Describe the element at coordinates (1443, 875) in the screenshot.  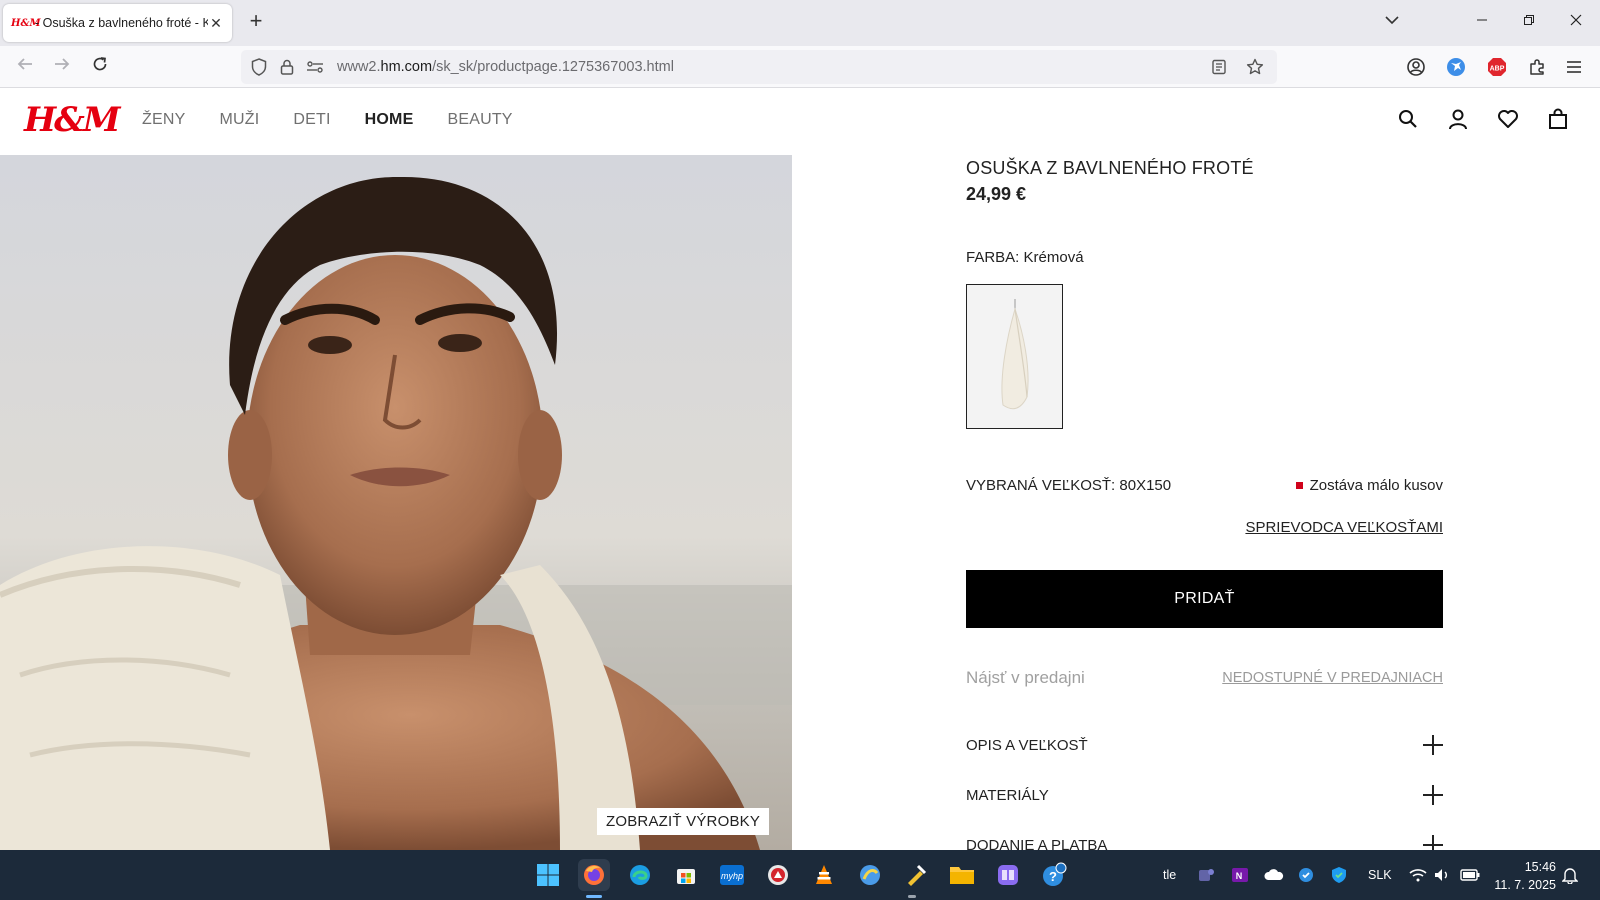
I see `volume-icon` at that location.